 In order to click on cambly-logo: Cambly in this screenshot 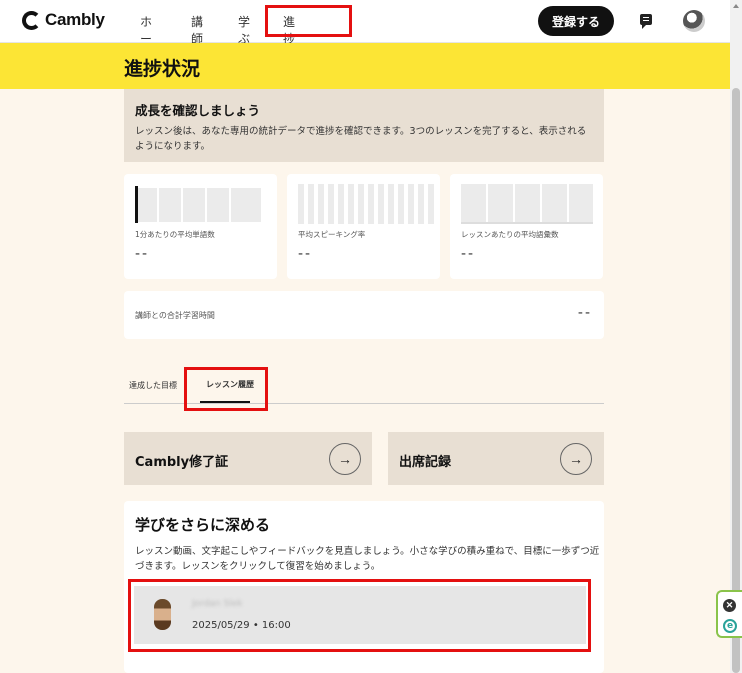, I will do `click(63, 20)`.